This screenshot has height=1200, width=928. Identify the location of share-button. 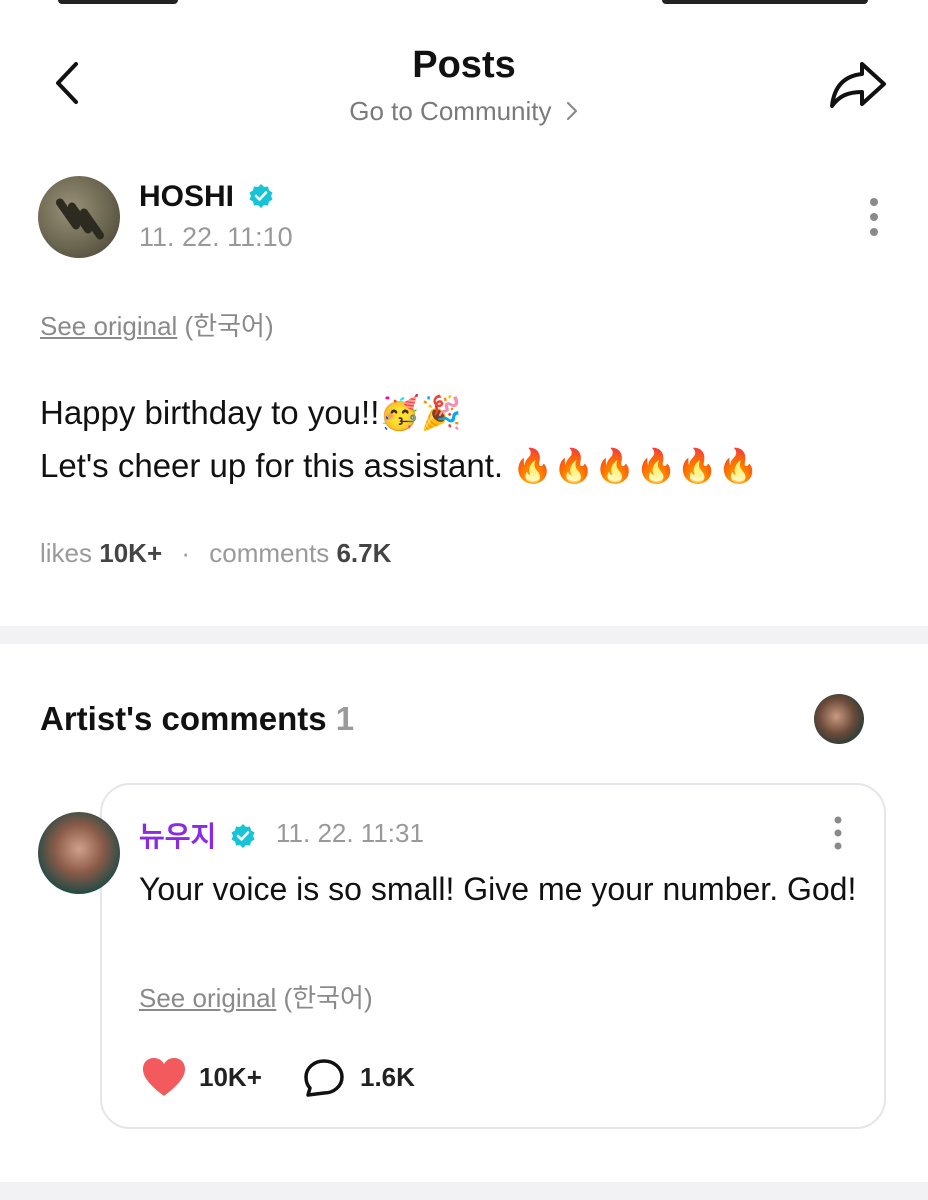
(858, 84).